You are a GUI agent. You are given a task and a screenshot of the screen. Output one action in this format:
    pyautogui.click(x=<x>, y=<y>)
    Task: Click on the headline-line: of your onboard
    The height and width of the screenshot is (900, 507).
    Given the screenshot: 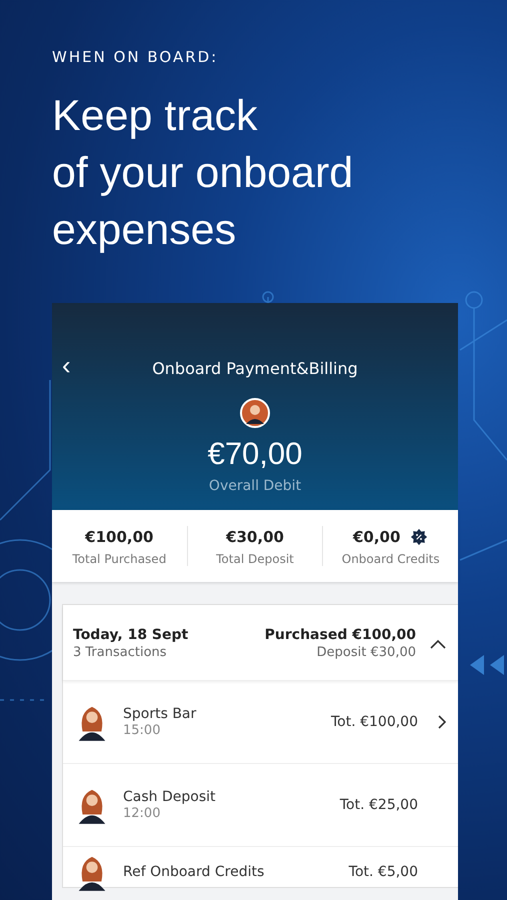 What is the action you would take?
    pyautogui.click(x=203, y=173)
    